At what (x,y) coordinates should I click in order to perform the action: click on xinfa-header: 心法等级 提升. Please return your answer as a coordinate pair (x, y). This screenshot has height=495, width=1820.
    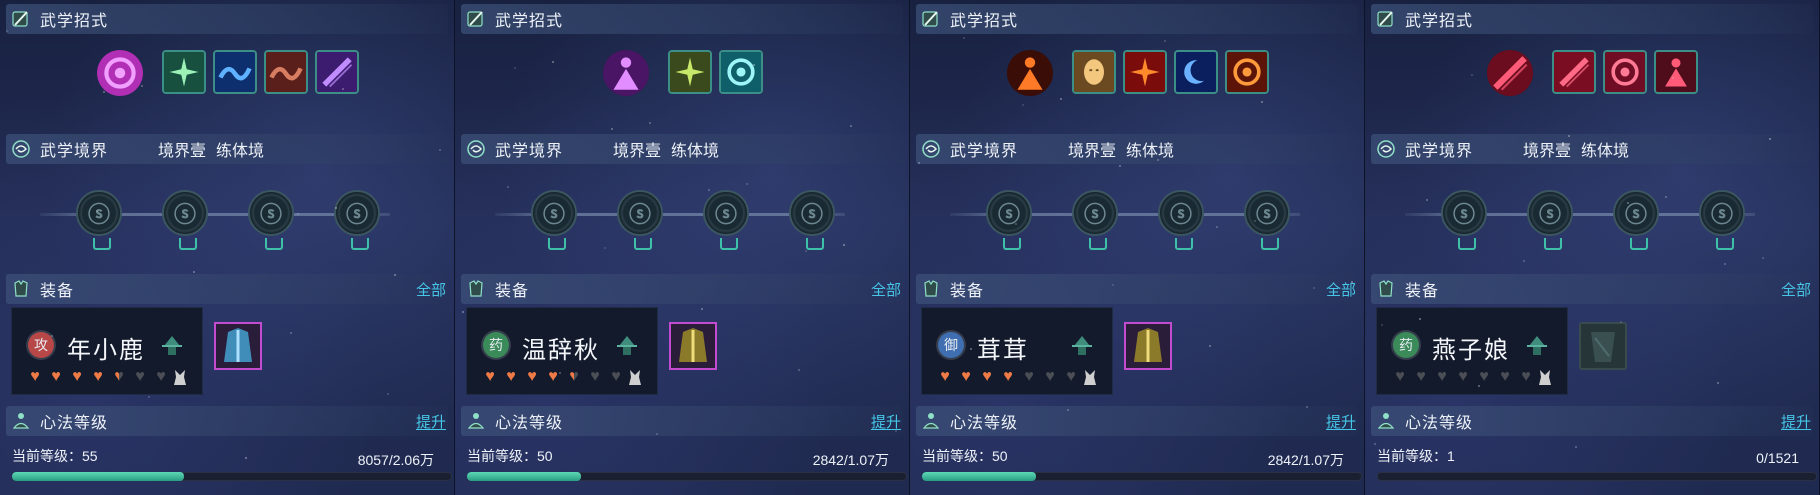
    Looking at the image, I should click on (1592, 421).